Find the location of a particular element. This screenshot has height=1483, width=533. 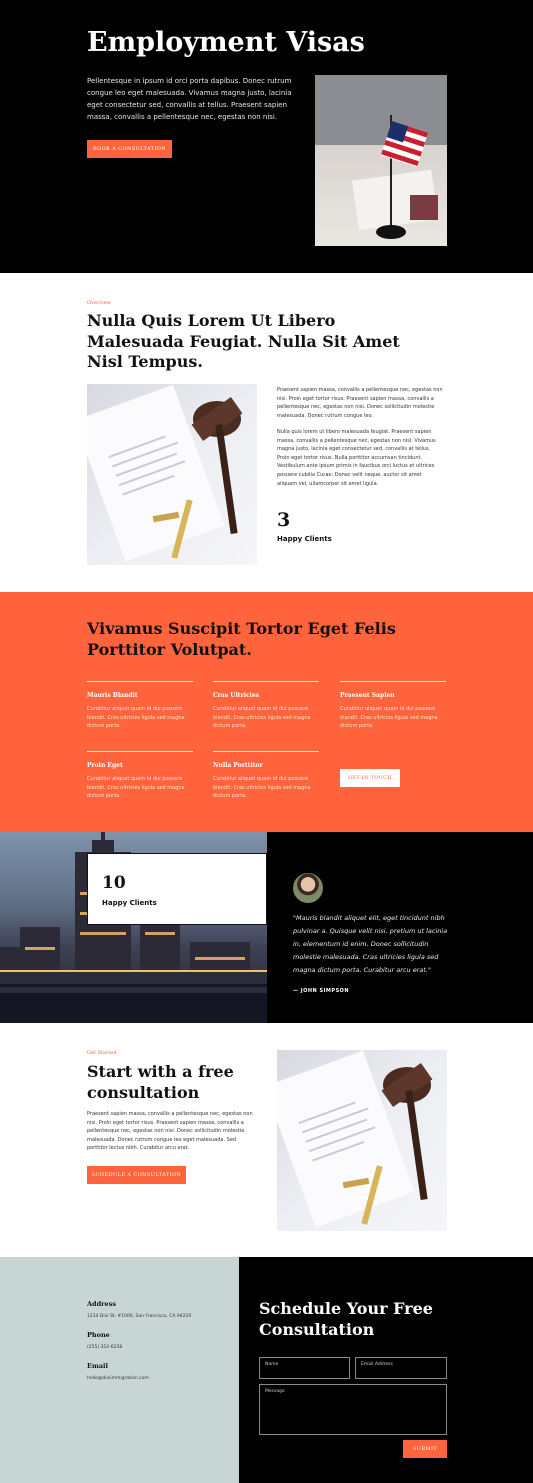

submit-button: SUBMIT is located at coordinates (425, 1449).